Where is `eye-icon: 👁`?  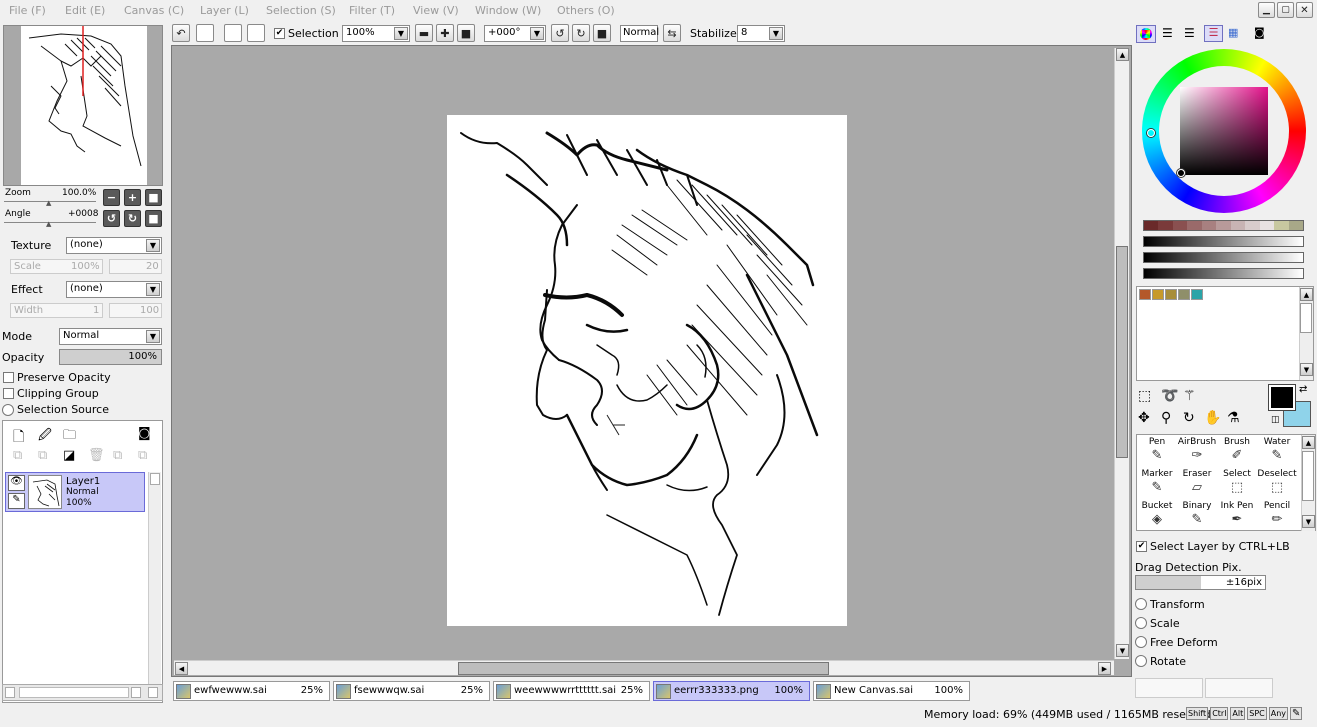 eye-icon: 👁 is located at coordinates (16, 483).